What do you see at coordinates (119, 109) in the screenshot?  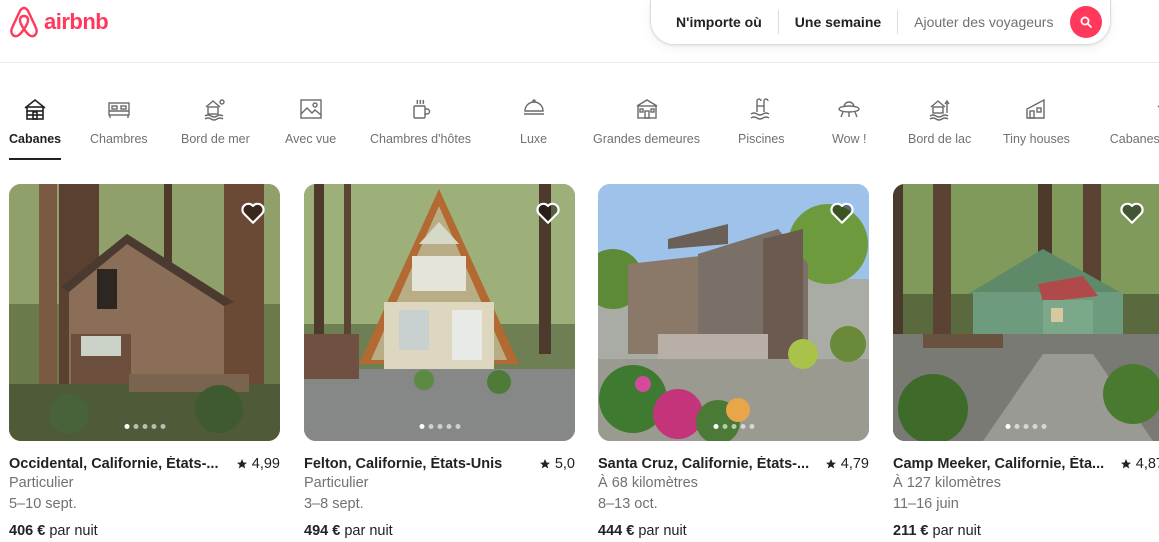 I see `bed-icon` at bounding box center [119, 109].